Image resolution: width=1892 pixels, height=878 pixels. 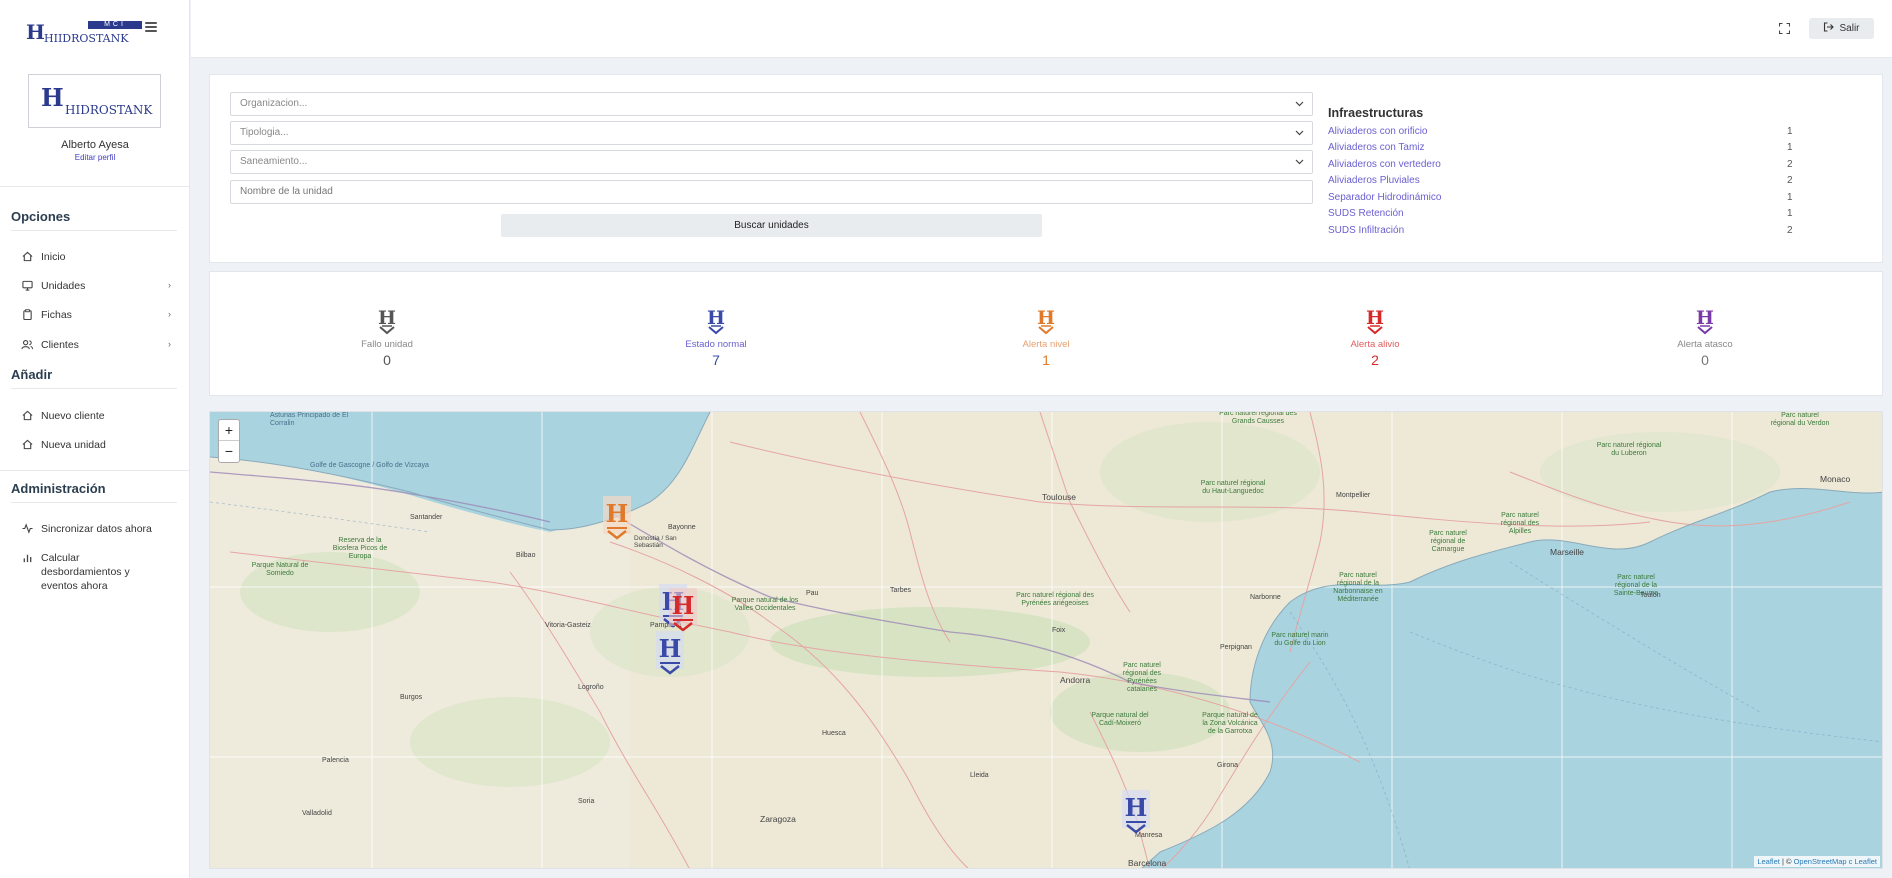 I want to click on status-alerta-nivel: H Alerta nivel 1, so click(x=1046, y=336).